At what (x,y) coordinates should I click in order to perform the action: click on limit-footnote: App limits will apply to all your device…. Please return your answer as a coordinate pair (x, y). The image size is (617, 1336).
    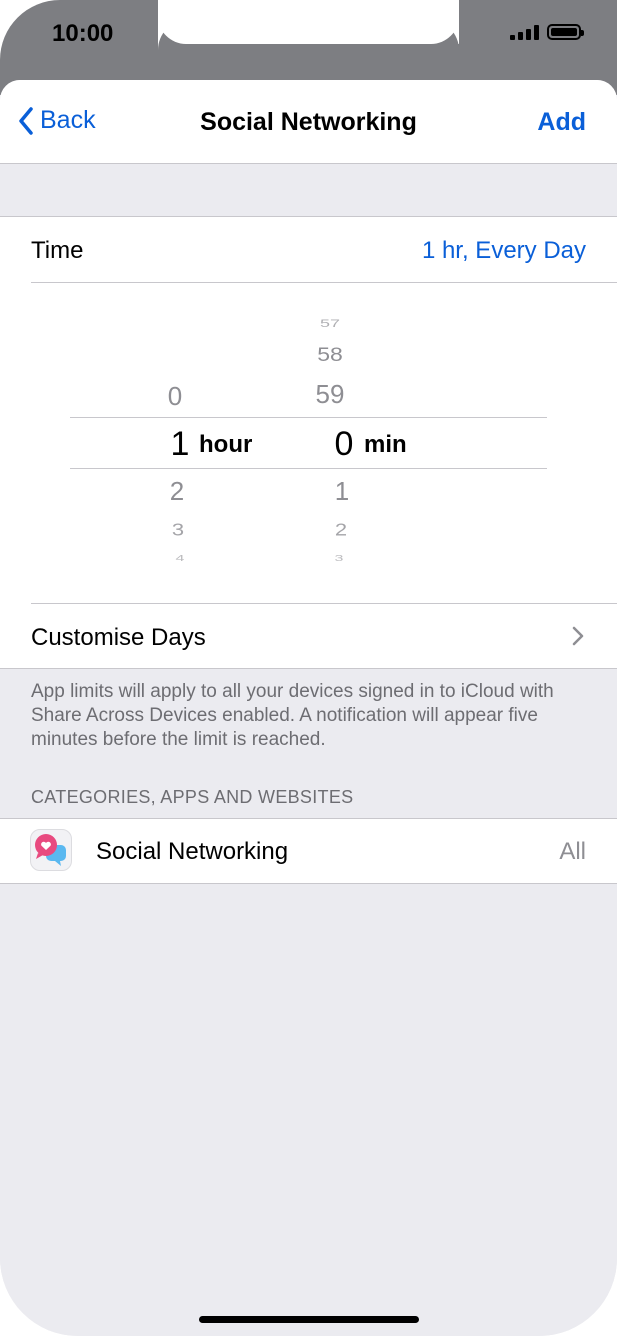
    Looking at the image, I should click on (292, 715).